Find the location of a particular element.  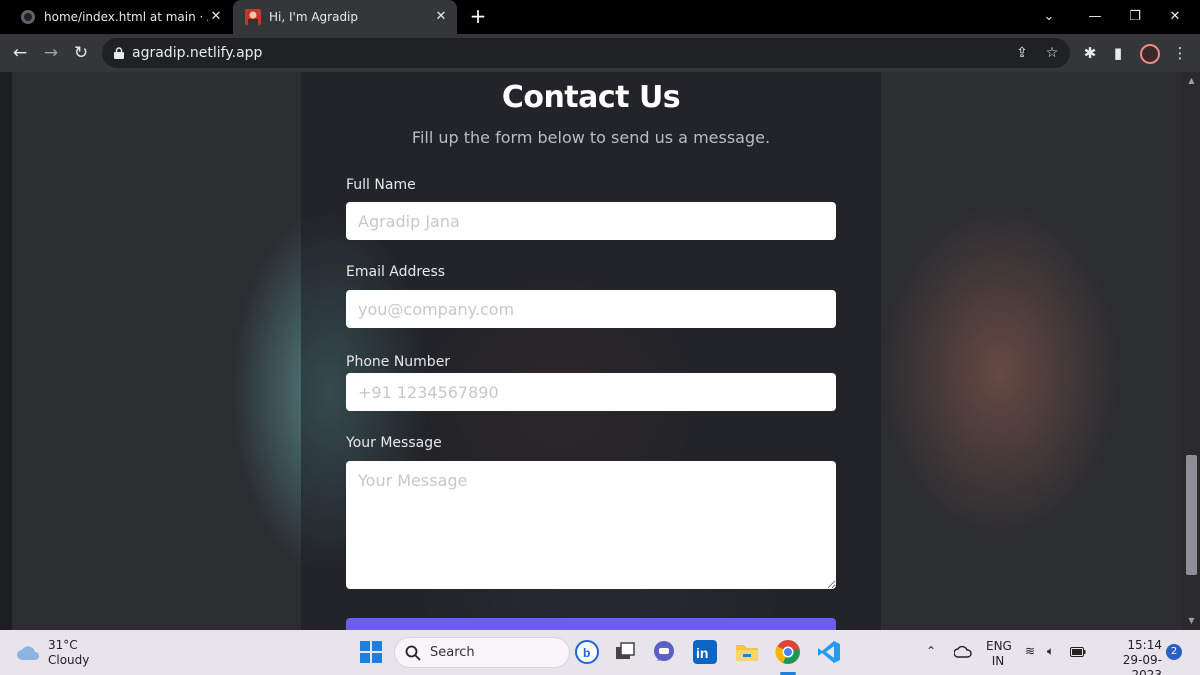

language-indicator: ENG IN is located at coordinates (999, 654).